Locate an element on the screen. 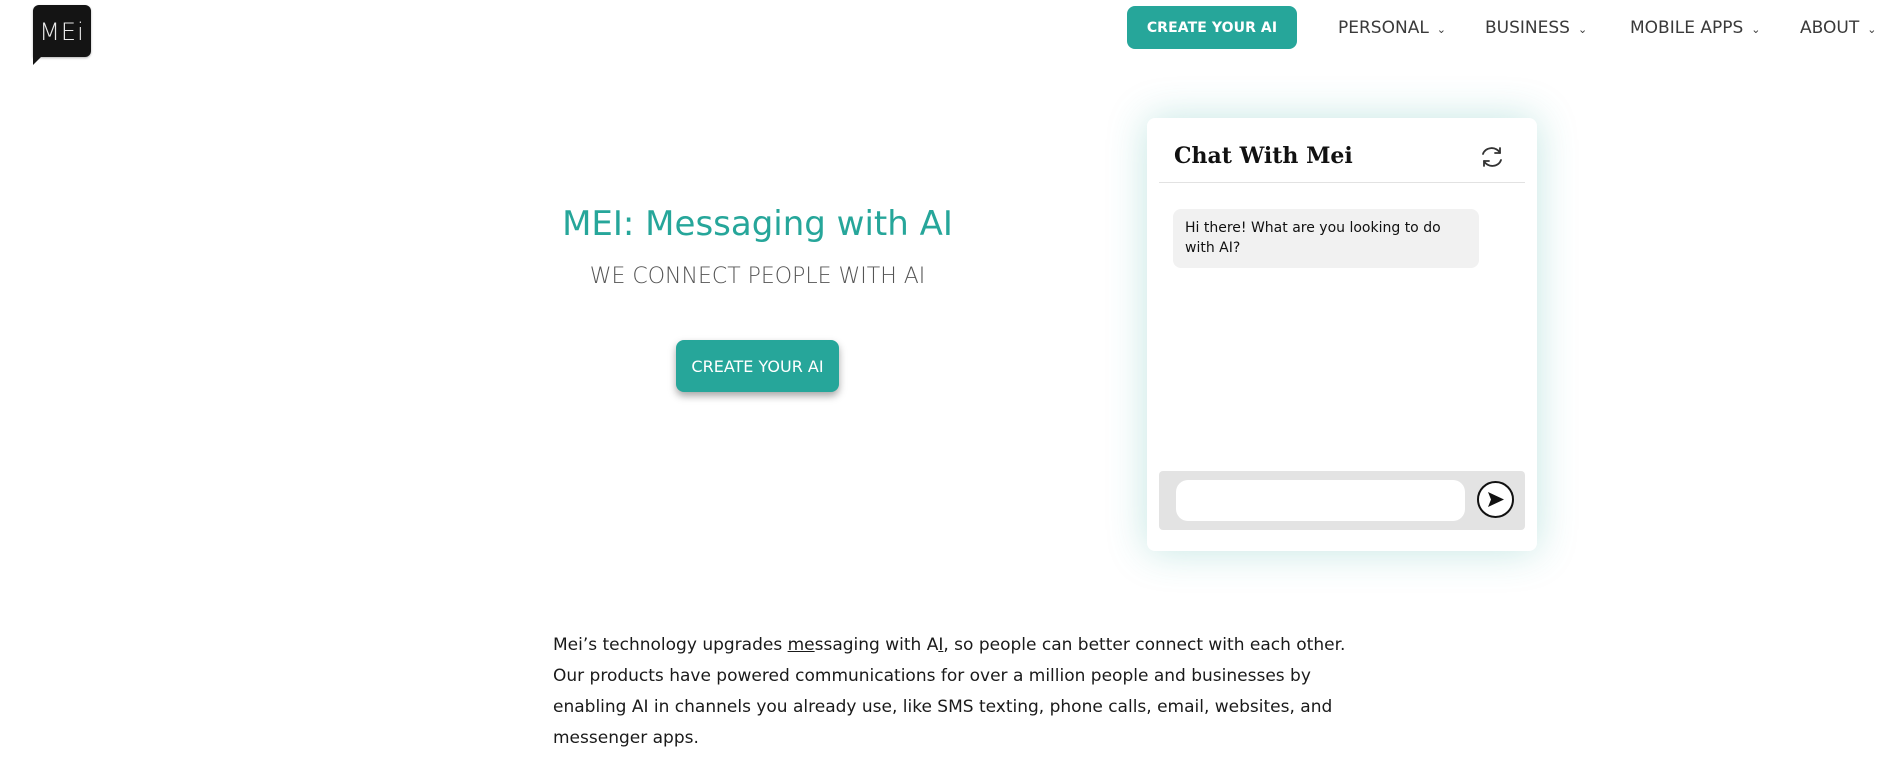  nav-mobile-apps: MOBILE APPS ⌄ is located at coordinates (1695, 28).